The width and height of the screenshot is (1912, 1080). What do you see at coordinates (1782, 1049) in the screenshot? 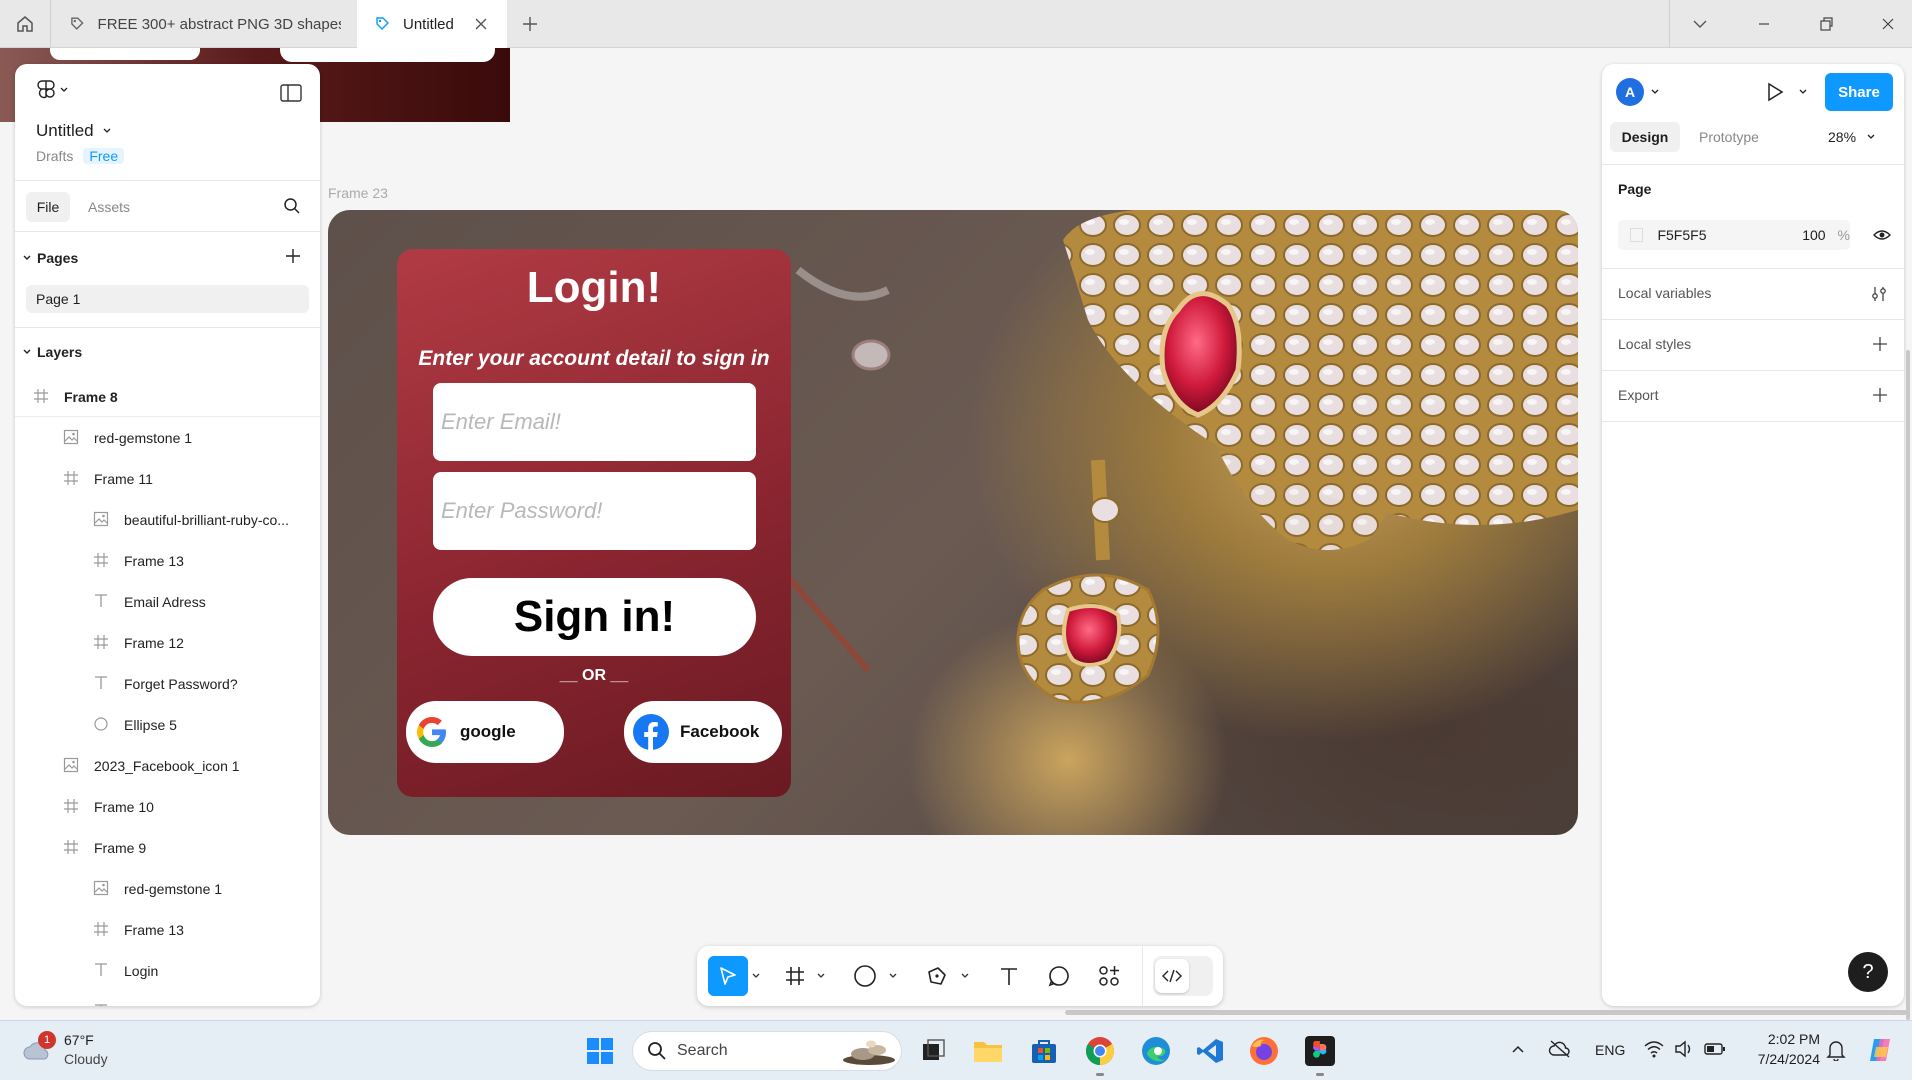
I see `clock: 2:02 PM 7/24/2024` at bounding box center [1782, 1049].